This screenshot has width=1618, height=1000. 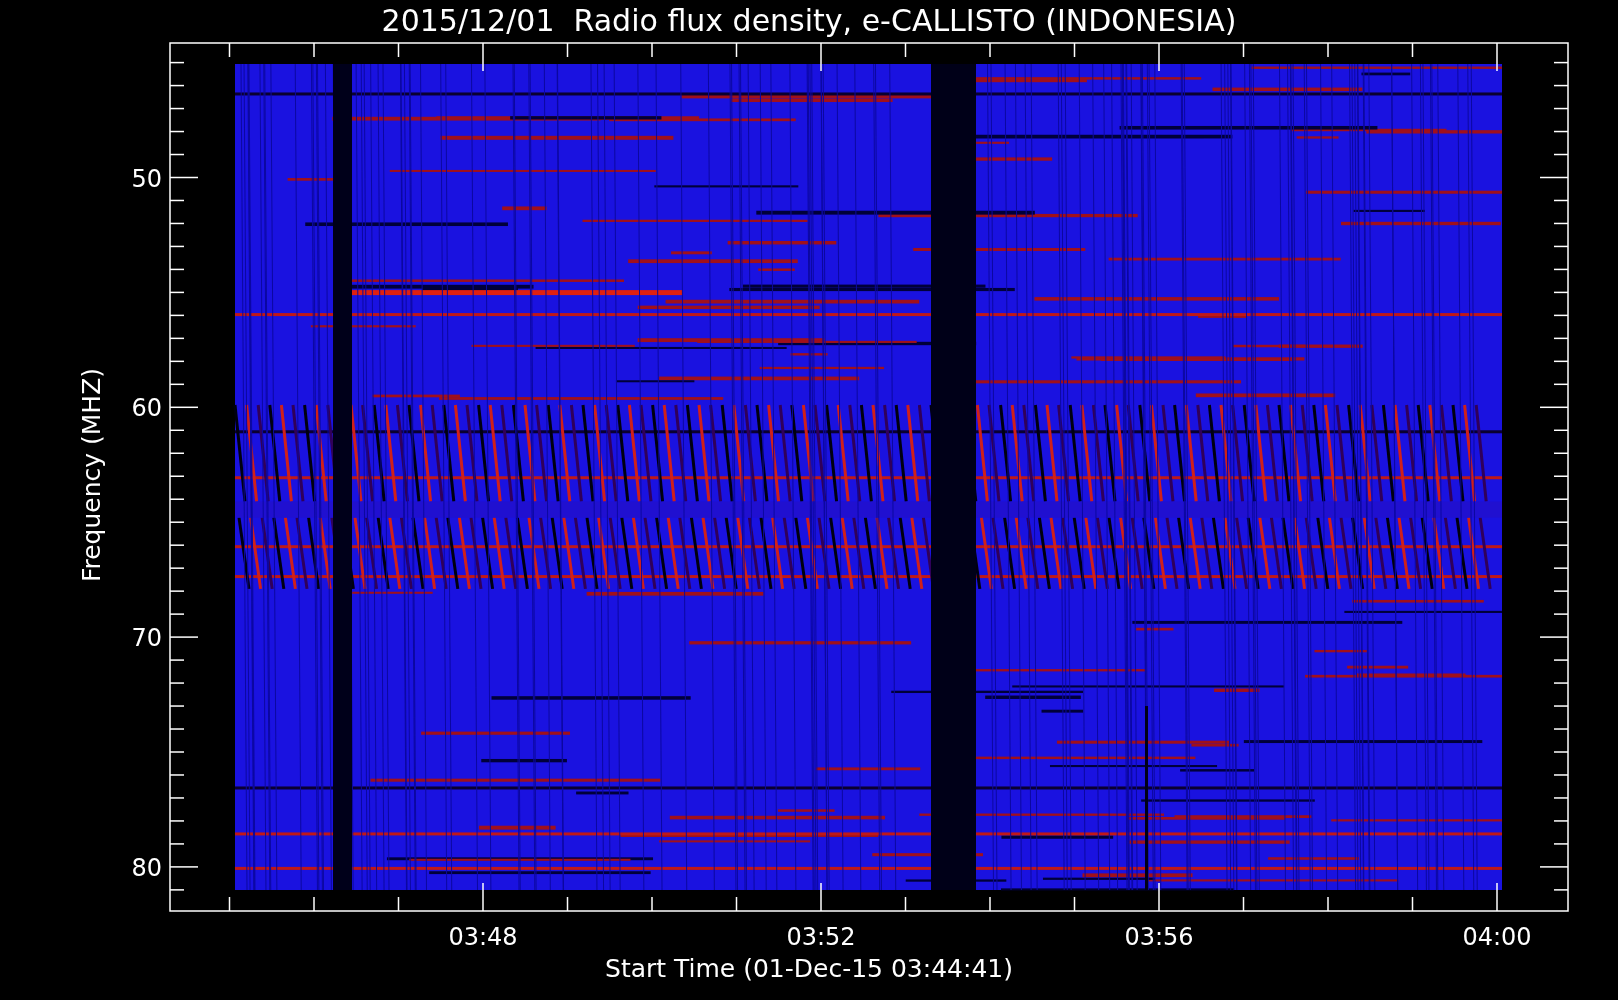 What do you see at coordinates (809, 969) in the screenshot?
I see `x-axis-label: Start Time (01-Dec-15 03:44:41)` at bounding box center [809, 969].